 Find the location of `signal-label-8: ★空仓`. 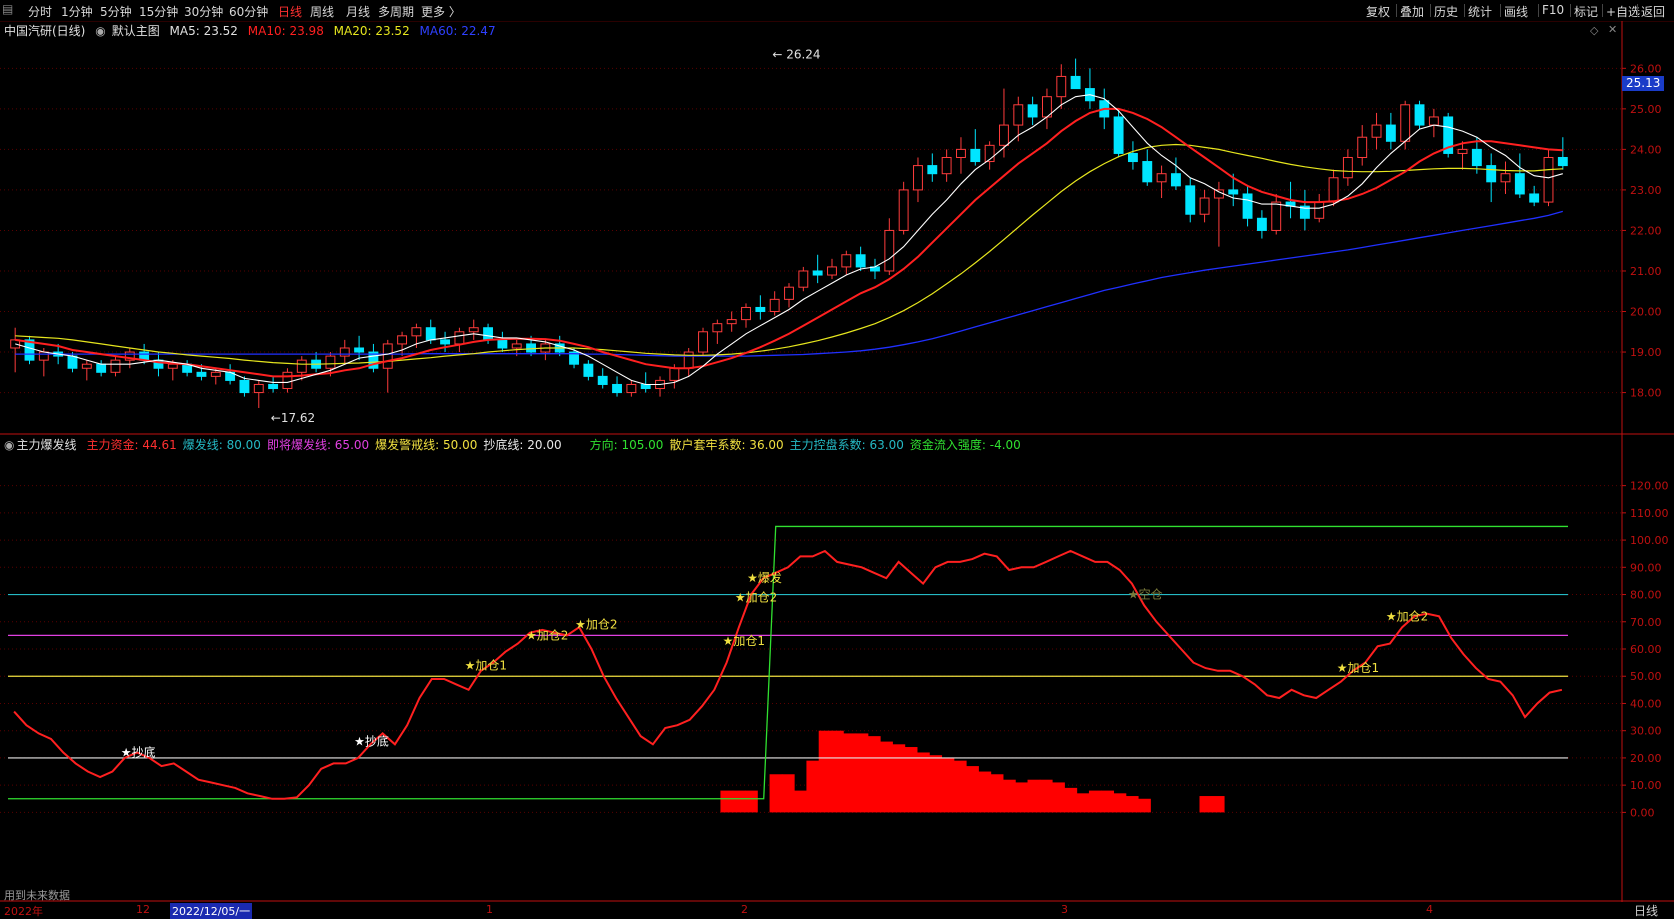

signal-label-8: ★空仓 is located at coordinates (1145, 595).